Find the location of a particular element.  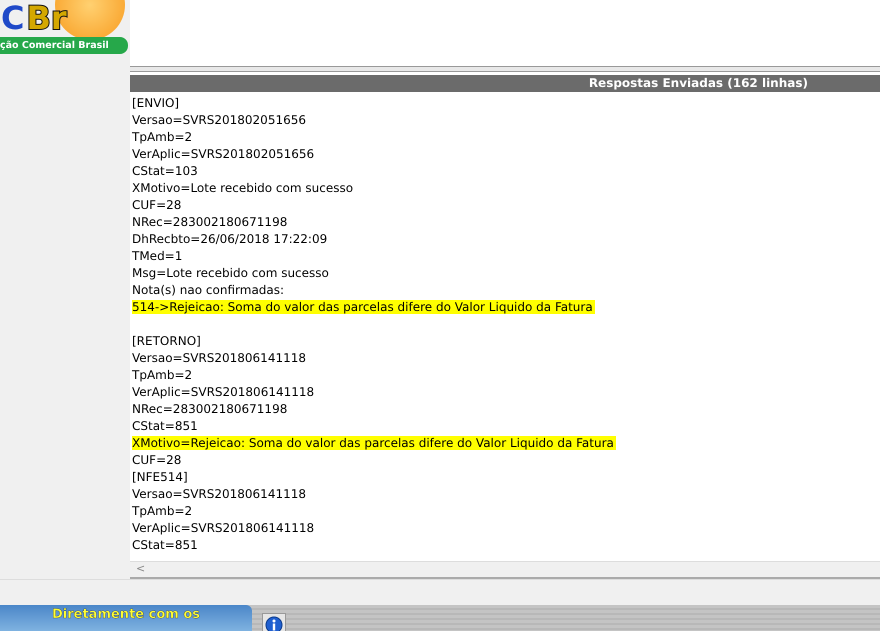

logo-letter: C is located at coordinates (12, 18).